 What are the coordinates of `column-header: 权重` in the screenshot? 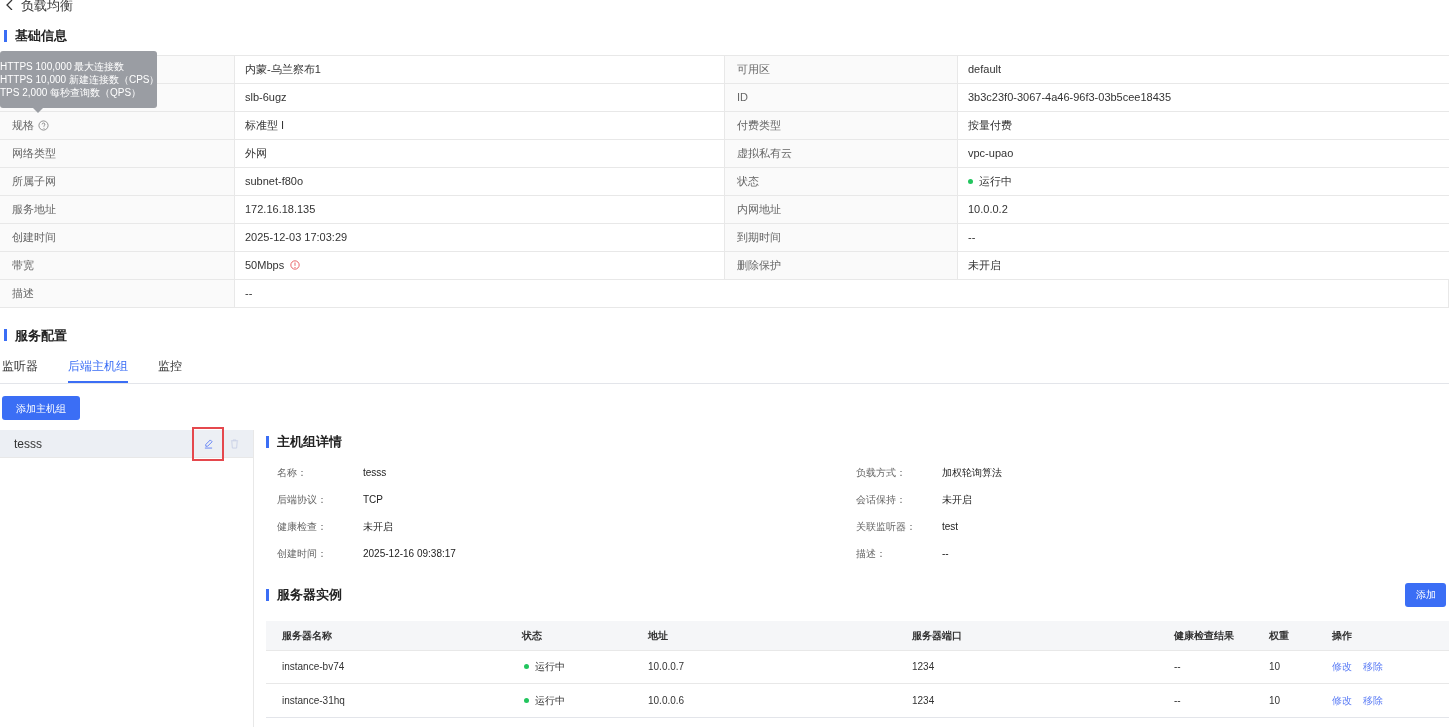 It's located at (1279, 635).